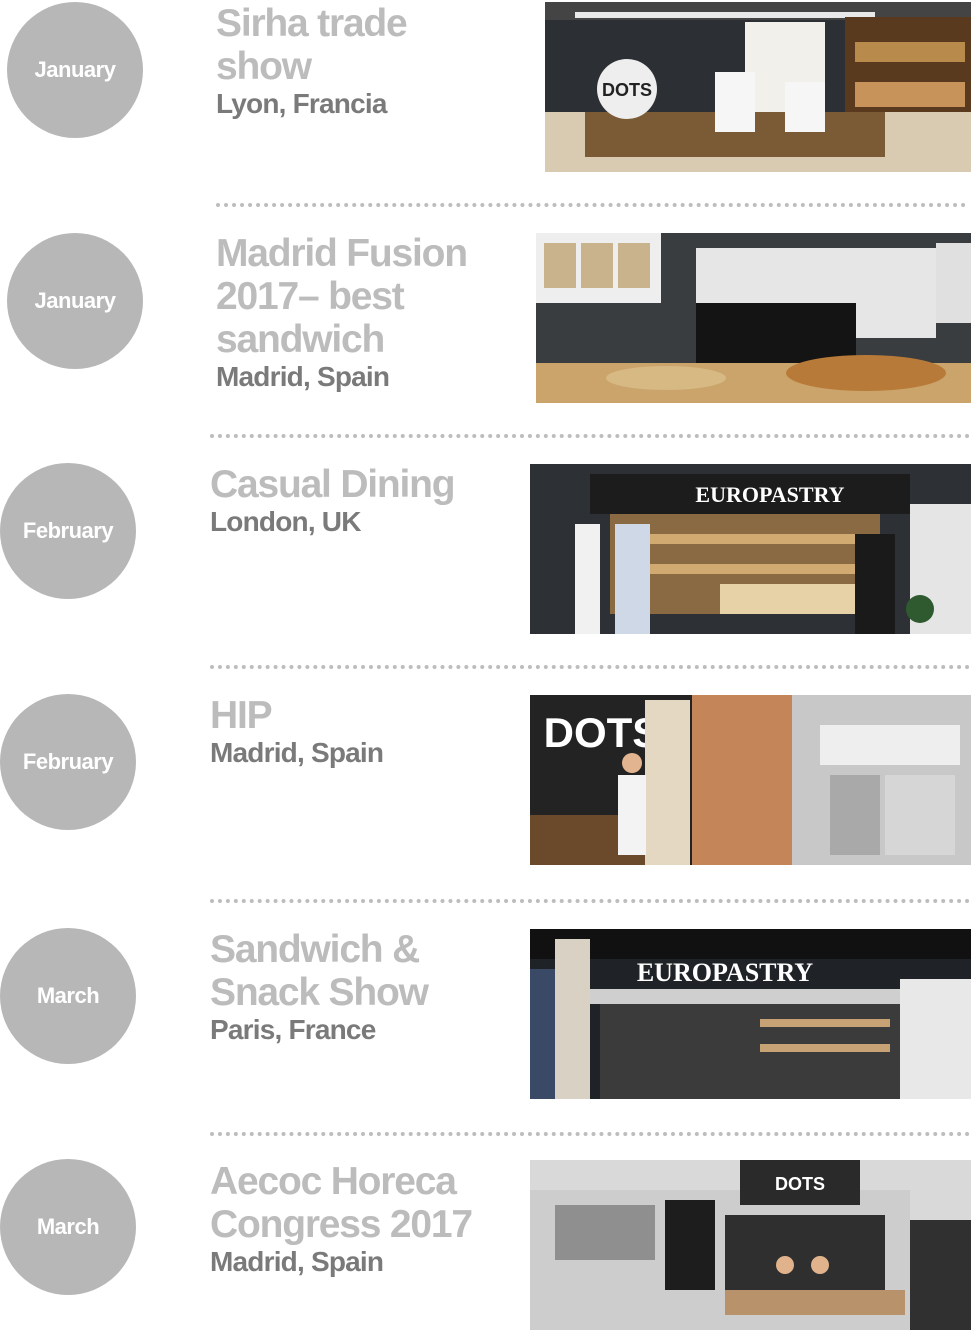 The height and width of the screenshot is (1330, 971). I want to click on bakery-stand-photo: EUROPASTRY, so click(750, 549).